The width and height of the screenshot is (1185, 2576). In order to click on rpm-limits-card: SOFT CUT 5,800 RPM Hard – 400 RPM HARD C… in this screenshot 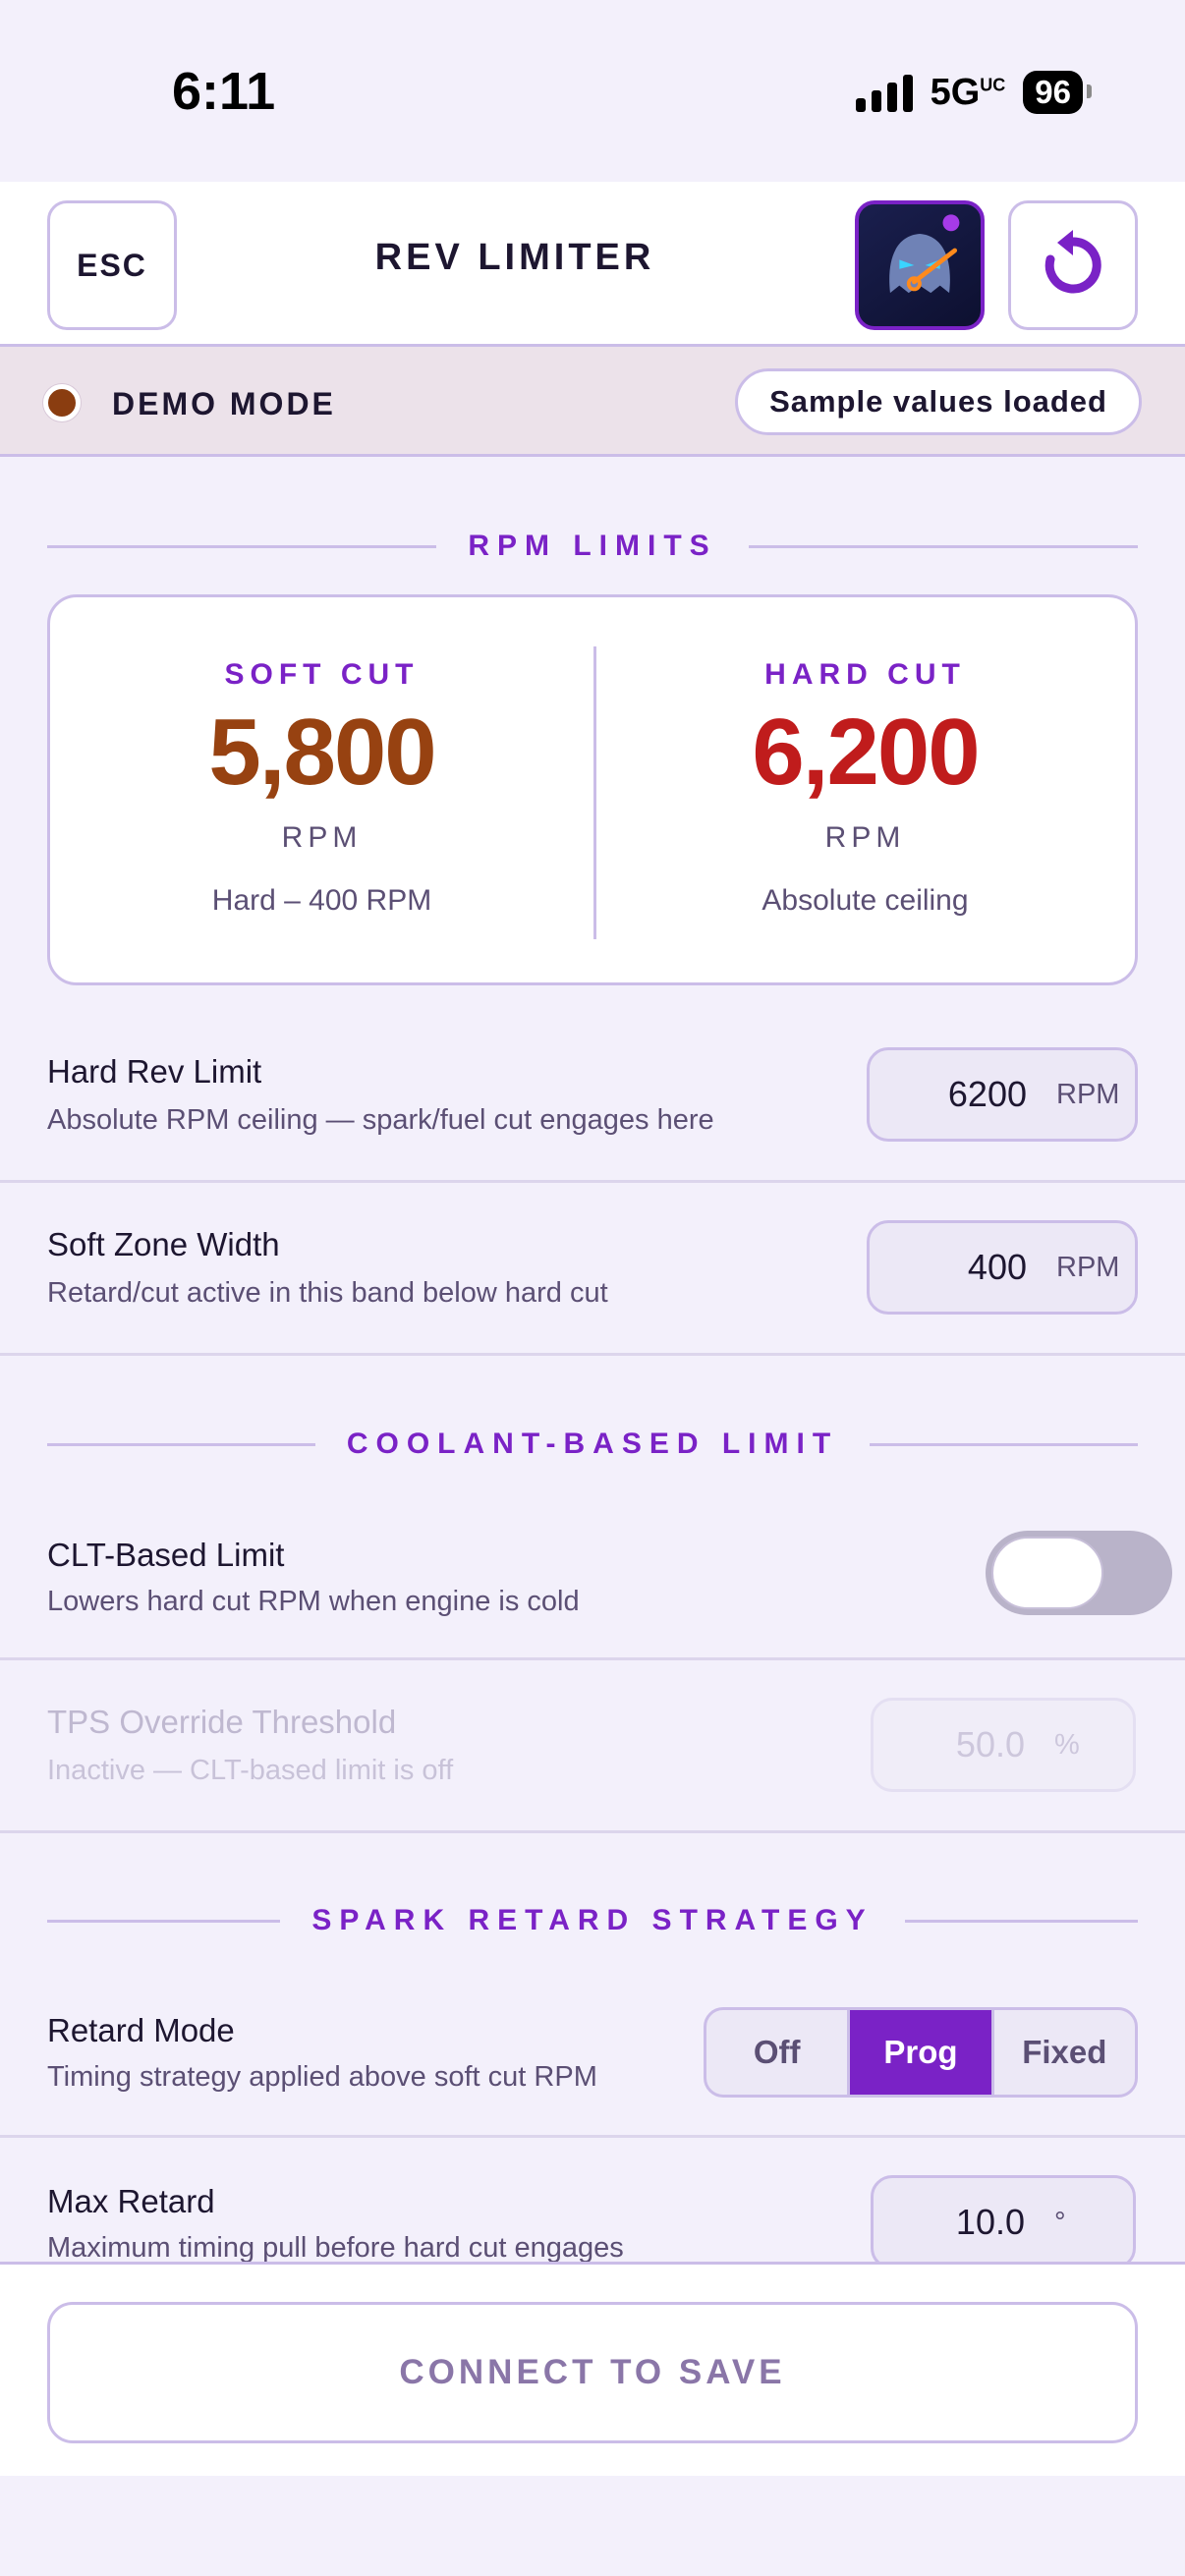, I will do `click(592, 789)`.